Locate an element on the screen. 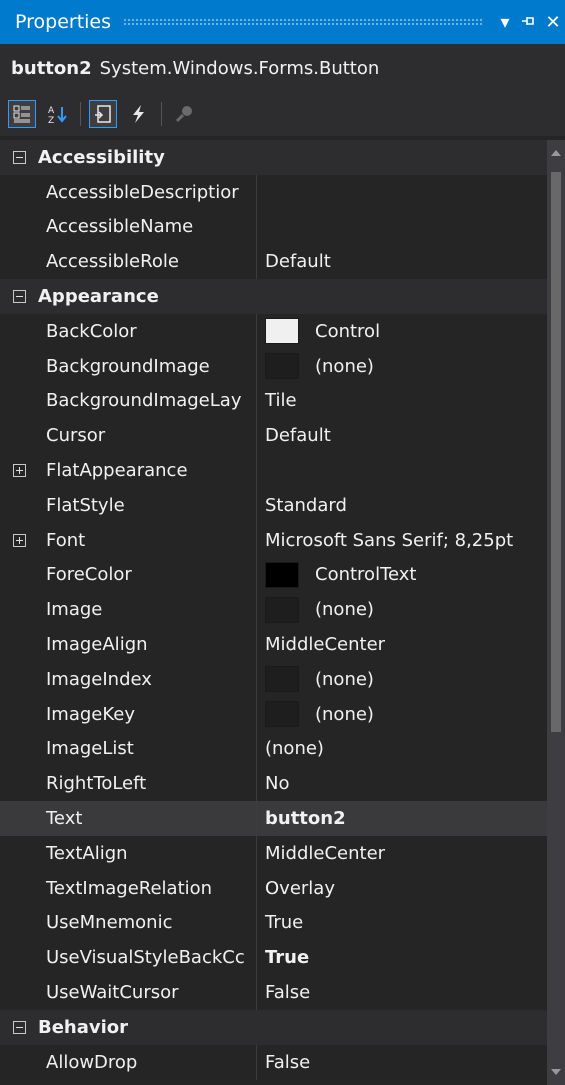  property-name: AllowDrop is located at coordinates (147, 1062).